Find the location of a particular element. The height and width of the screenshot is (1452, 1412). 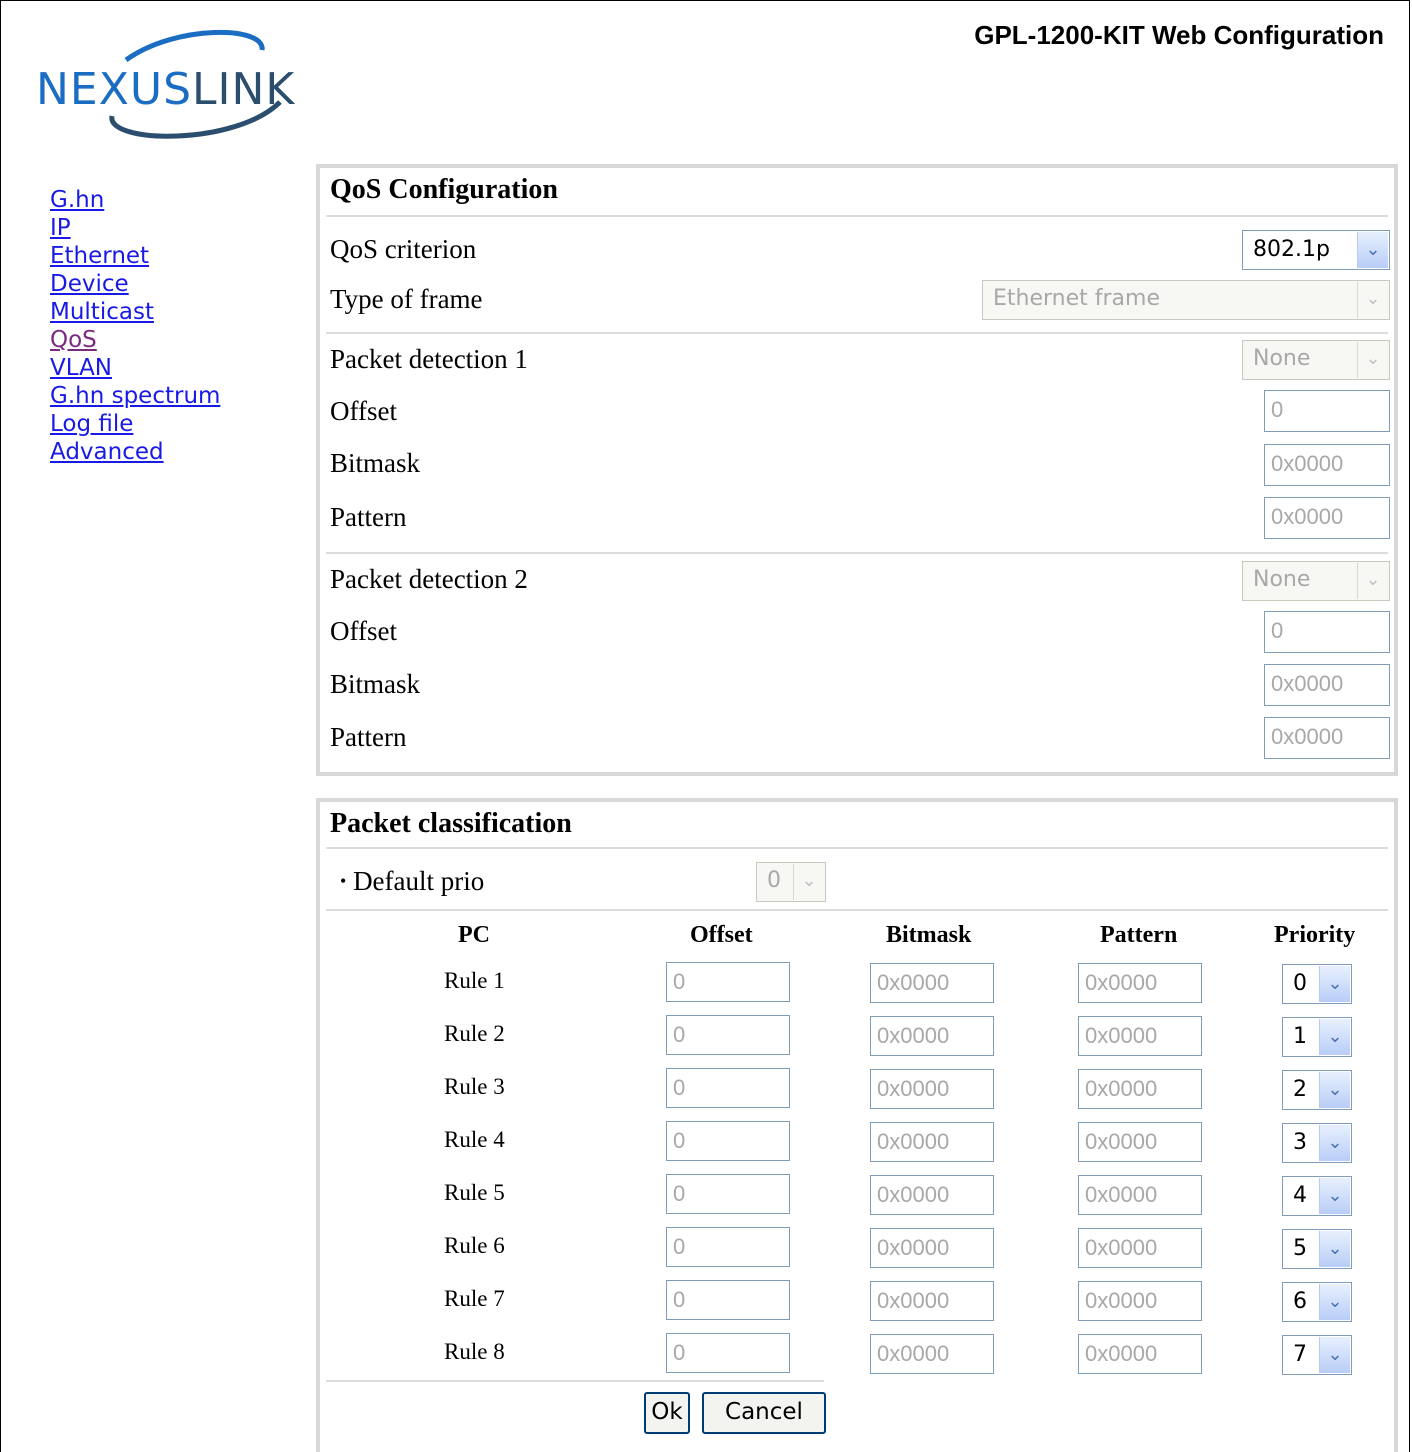

app-title: GPL-1200-KIT Web Configuration is located at coordinates (1179, 35).